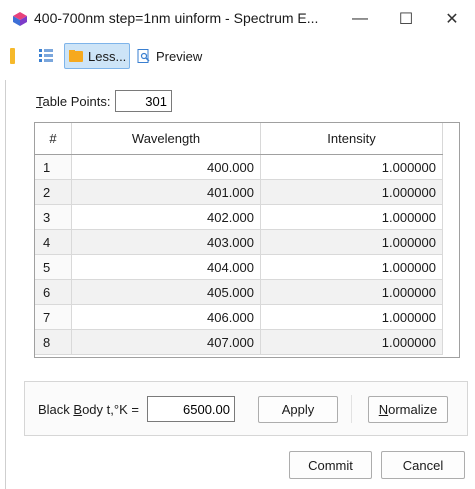 The image size is (475, 489). I want to click on spectrum-app-icon, so click(20, 19).